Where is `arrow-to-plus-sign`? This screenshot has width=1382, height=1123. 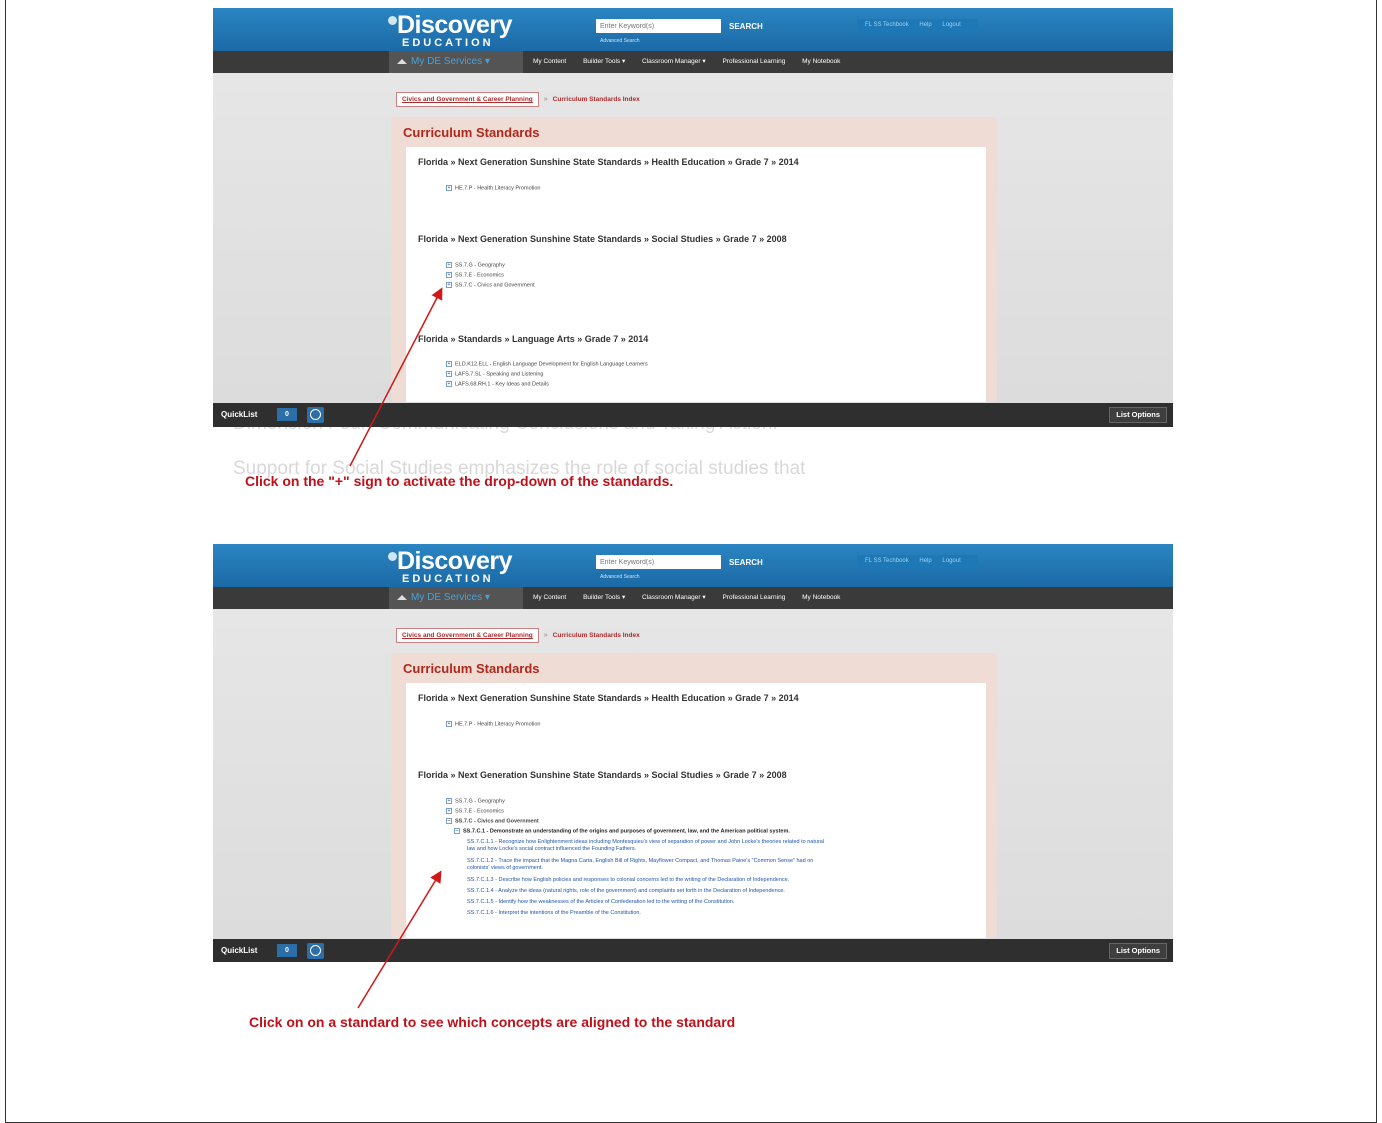
arrow-to-plus-sign is located at coordinates (396, 377).